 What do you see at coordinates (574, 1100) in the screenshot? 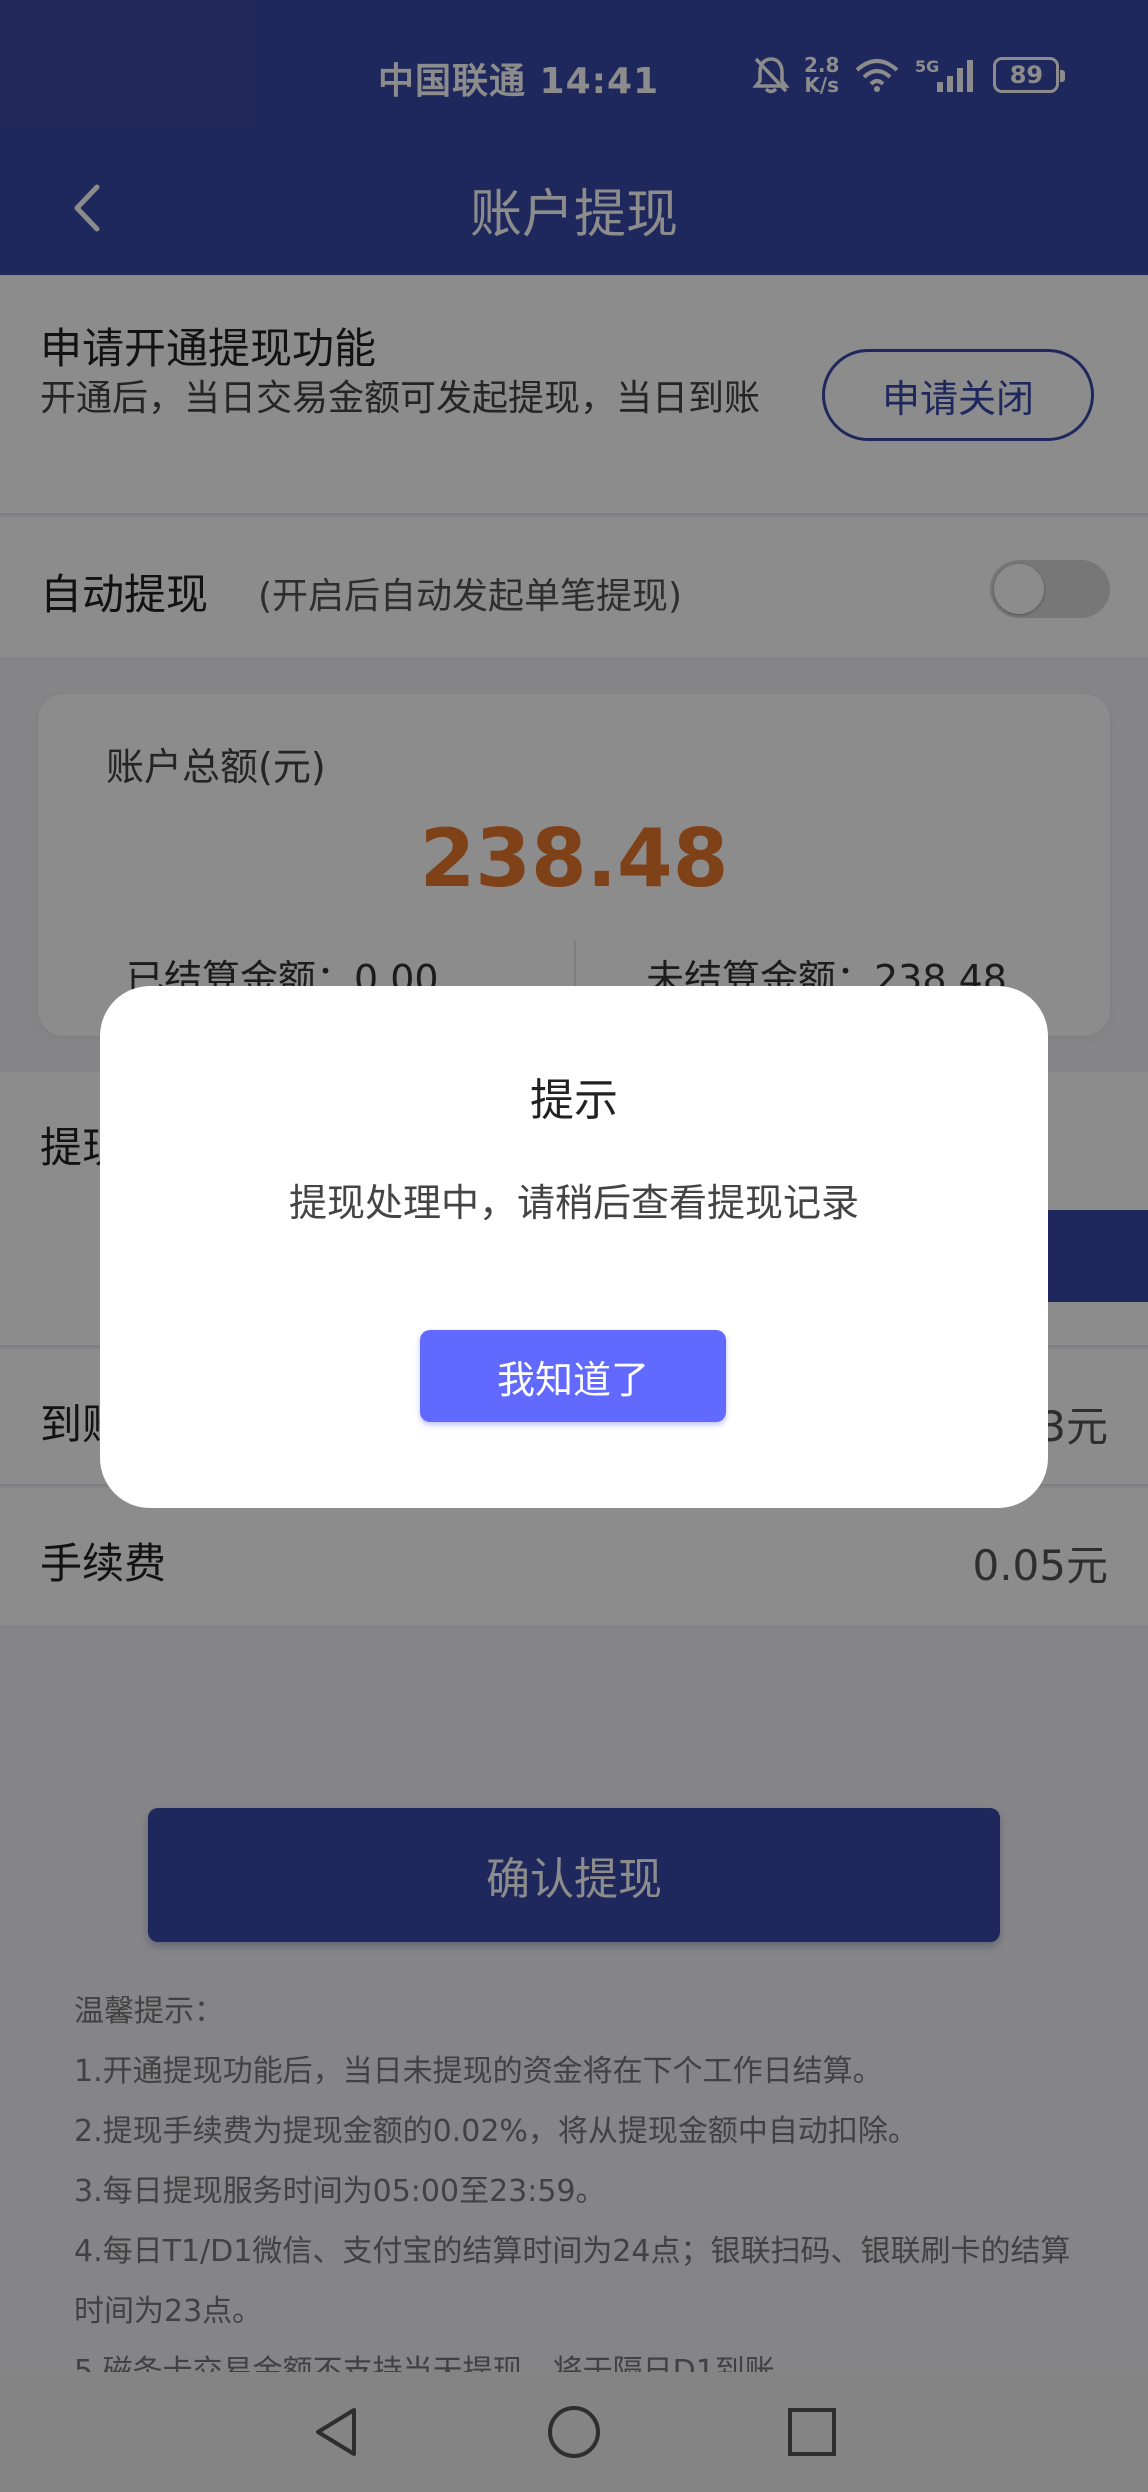
I see `dialog-title: 提示` at bounding box center [574, 1100].